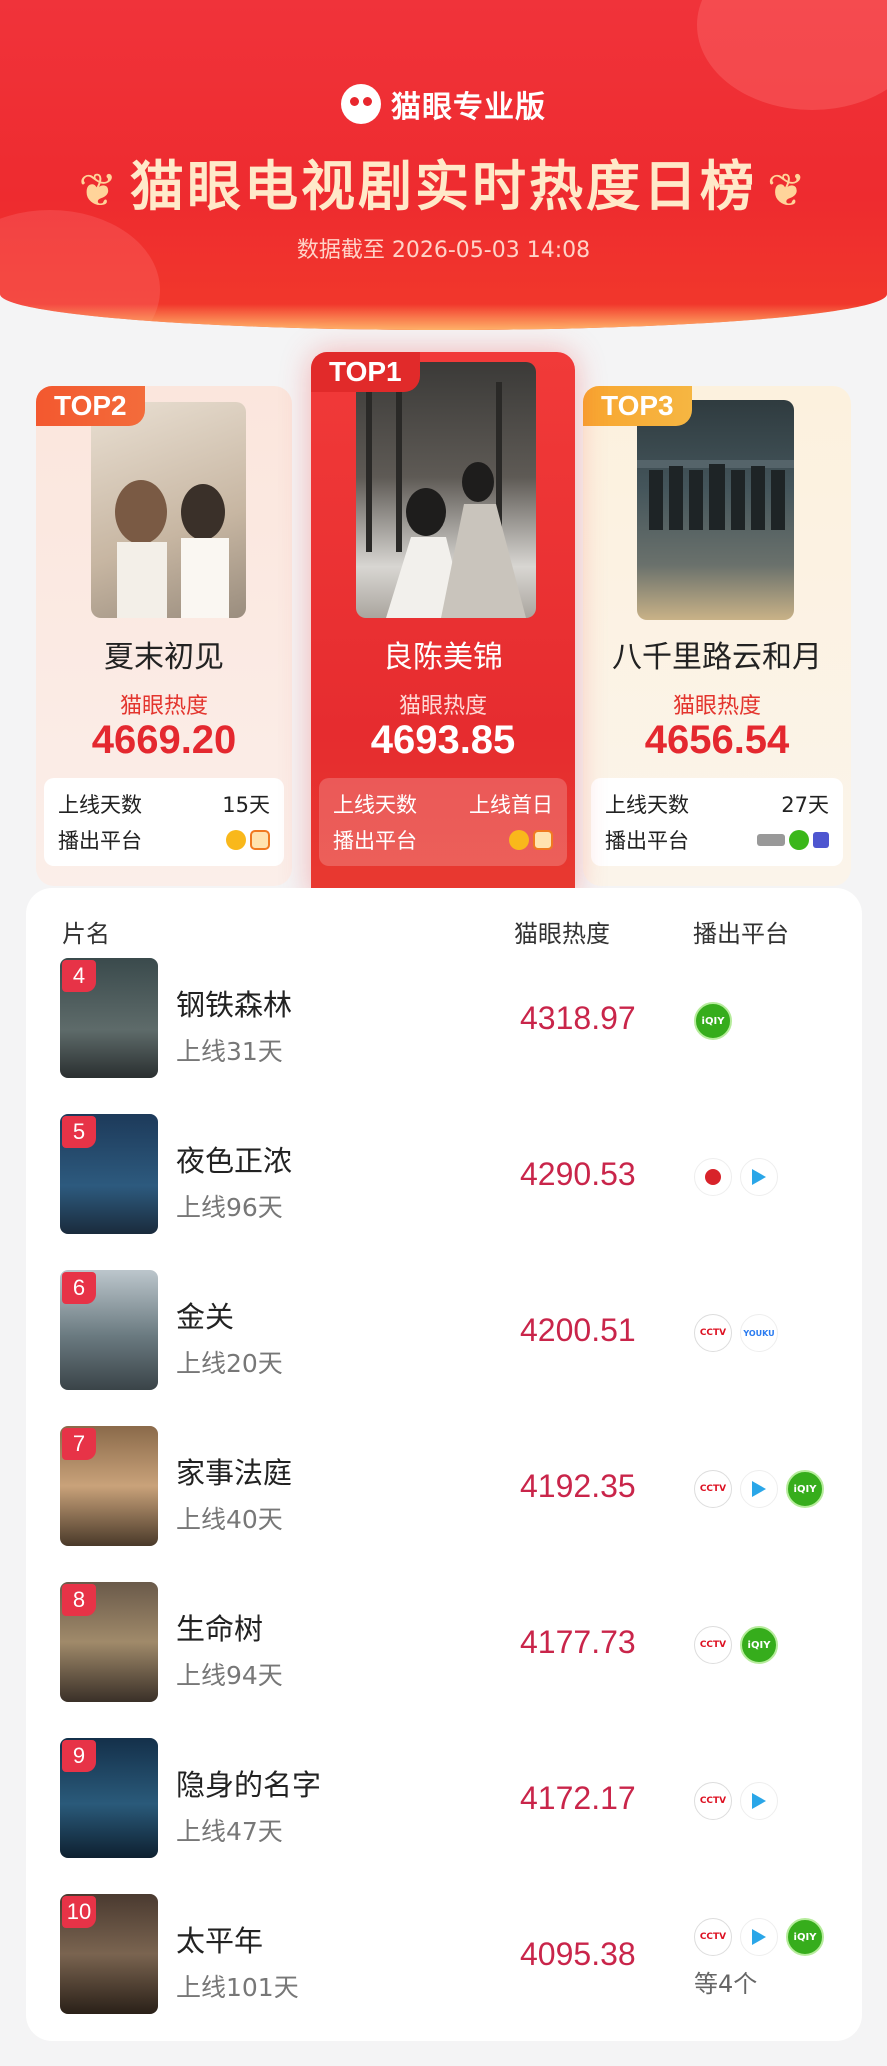  Describe the element at coordinates (578, 1954) in the screenshot. I see `heat-value: 4095.38` at that location.